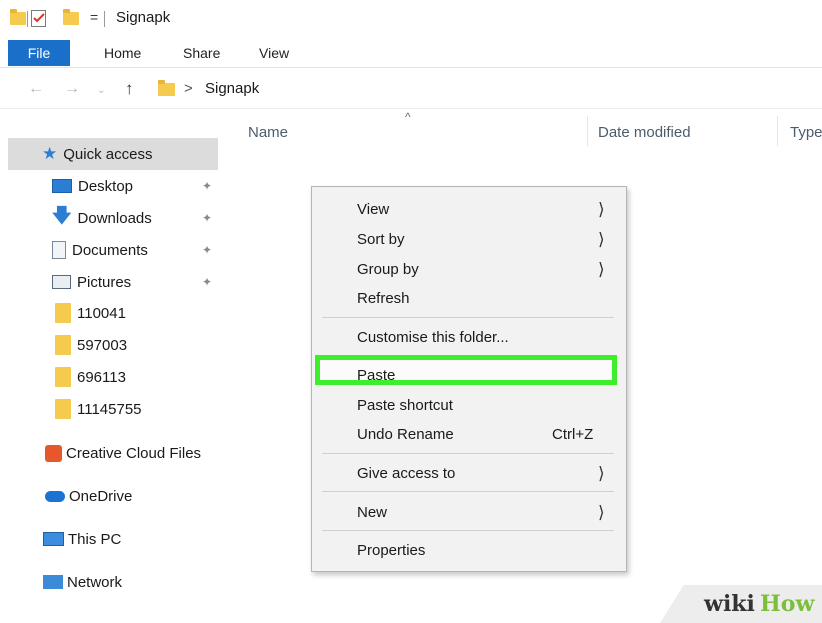 This screenshot has height=623, width=822. I want to click on sidebar-item-label: 597003, so click(102, 345).